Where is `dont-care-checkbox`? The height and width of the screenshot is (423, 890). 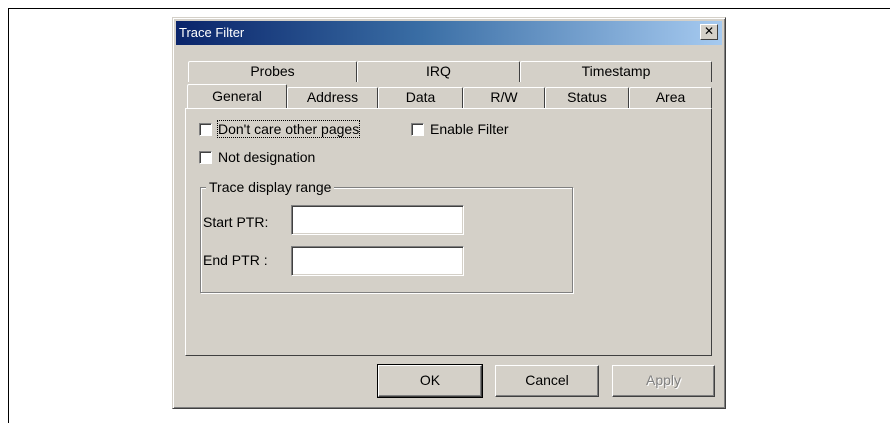 dont-care-checkbox is located at coordinates (205, 129).